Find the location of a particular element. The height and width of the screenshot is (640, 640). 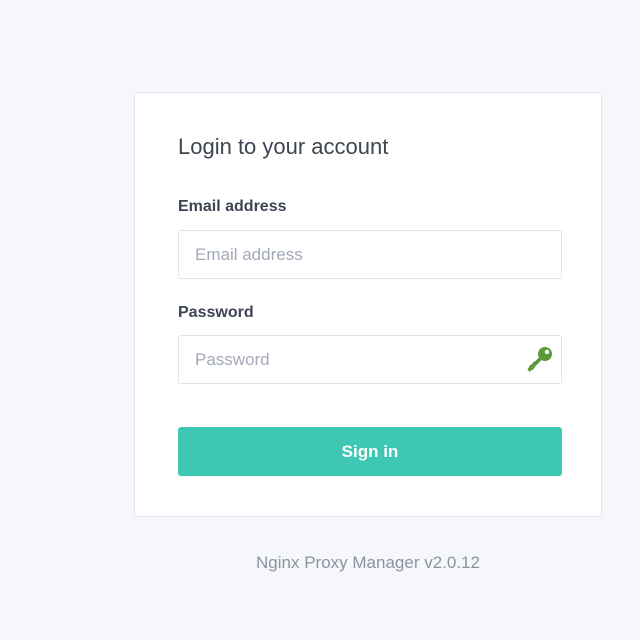

sign-in-button: Sign in is located at coordinates (370, 451).